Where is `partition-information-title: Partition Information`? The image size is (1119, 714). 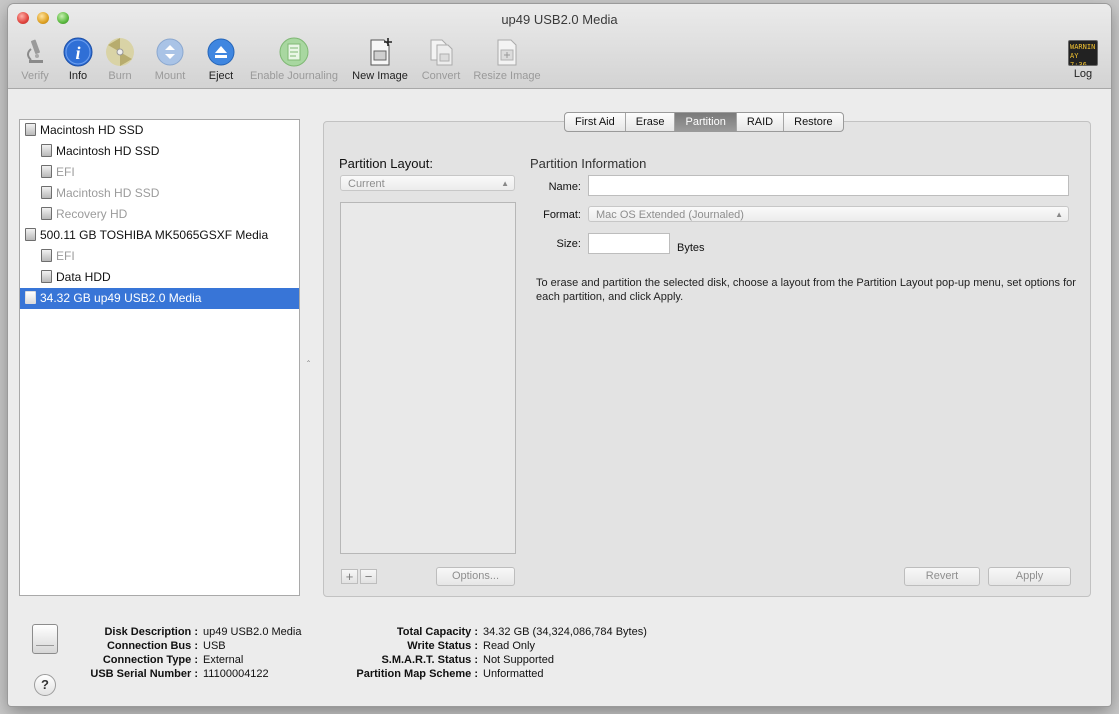 partition-information-title: Partition Information is located at coordinates (588, 163).